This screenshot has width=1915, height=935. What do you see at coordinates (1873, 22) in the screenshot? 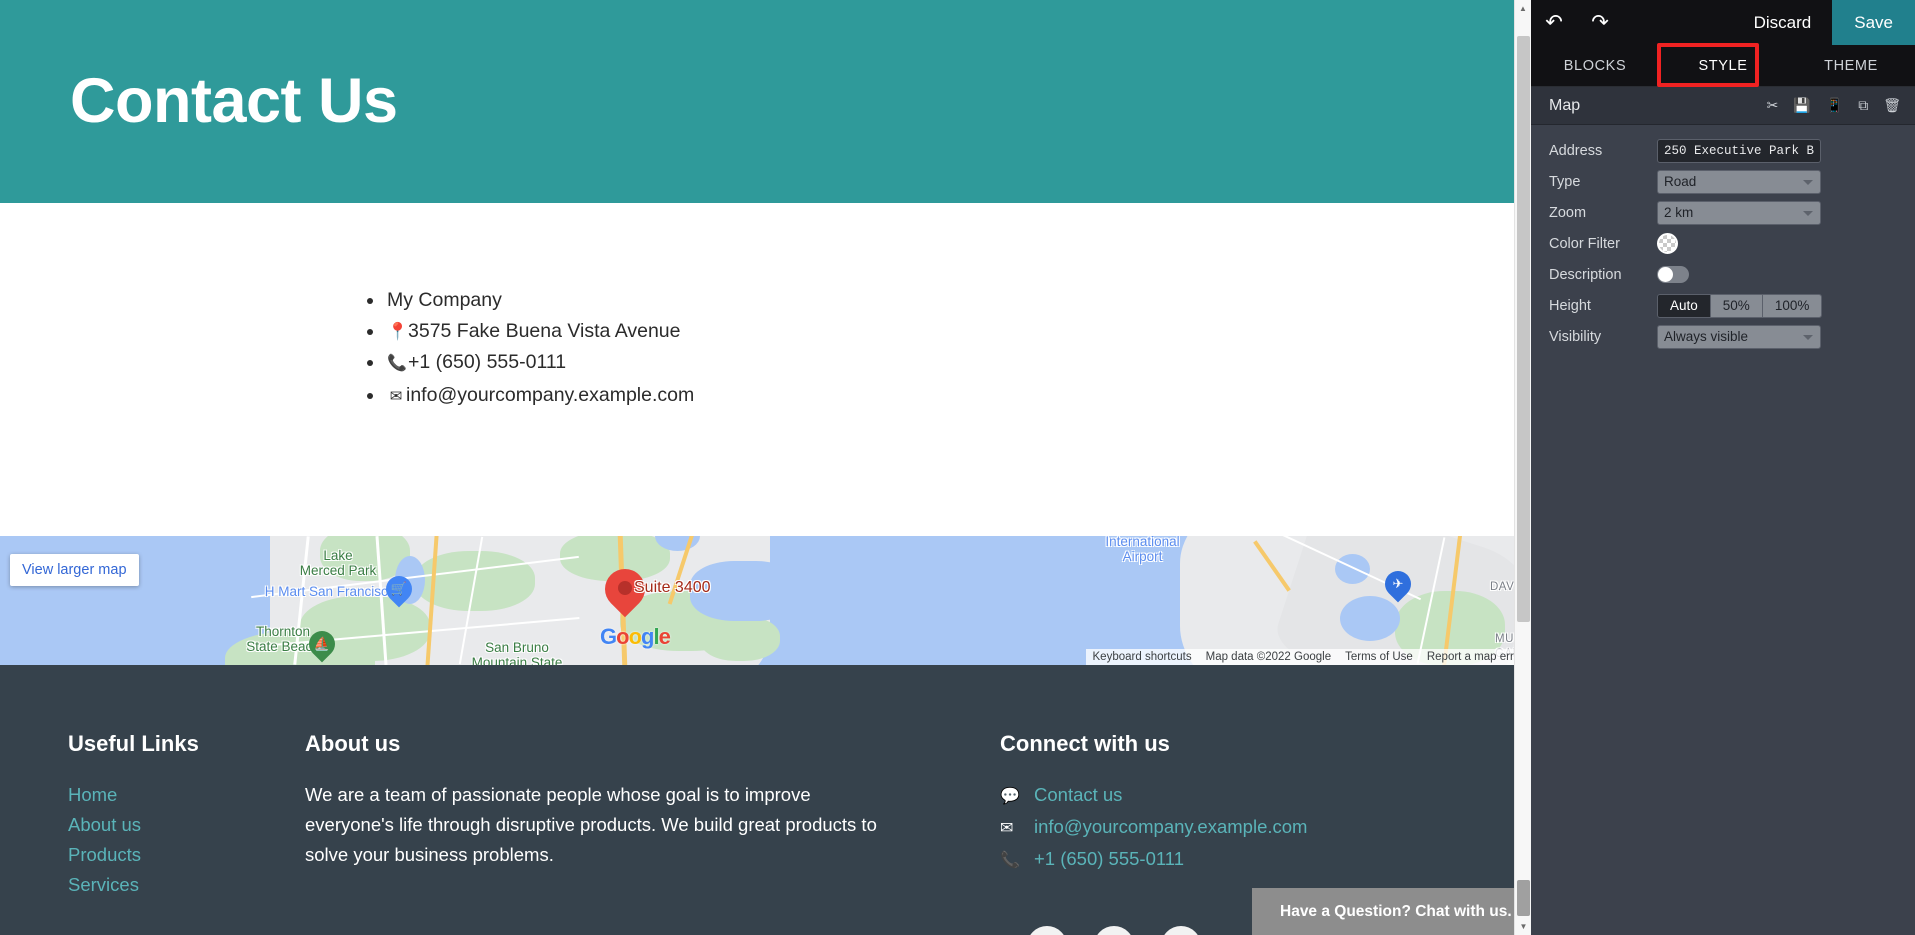
I see `save-button: Save` at bounding box center [1873, 22].